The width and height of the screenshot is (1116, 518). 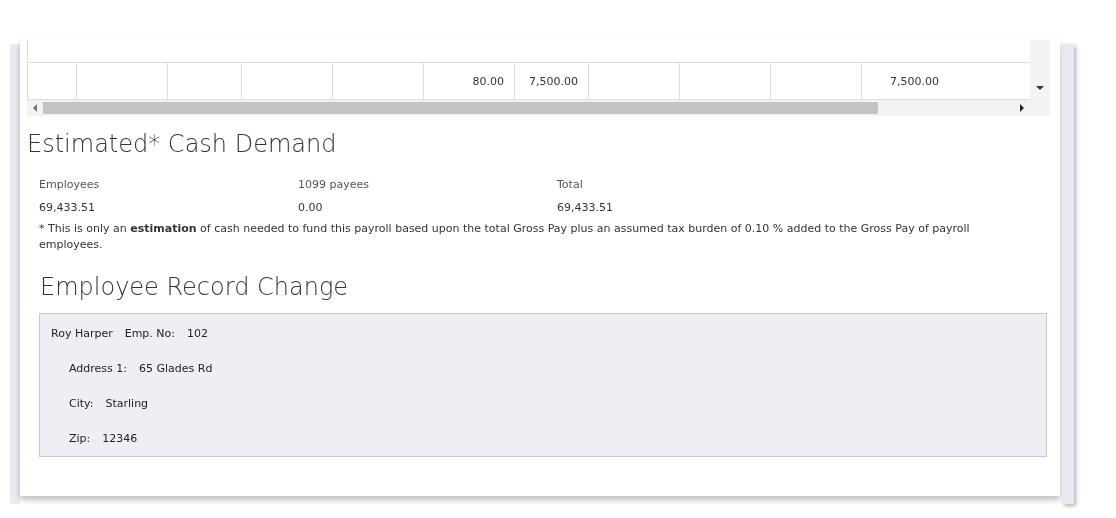 What do you see at coordinates (120, 439) in the screenshot?
I see `field-value: 12346` at bounding box center [120, 439].